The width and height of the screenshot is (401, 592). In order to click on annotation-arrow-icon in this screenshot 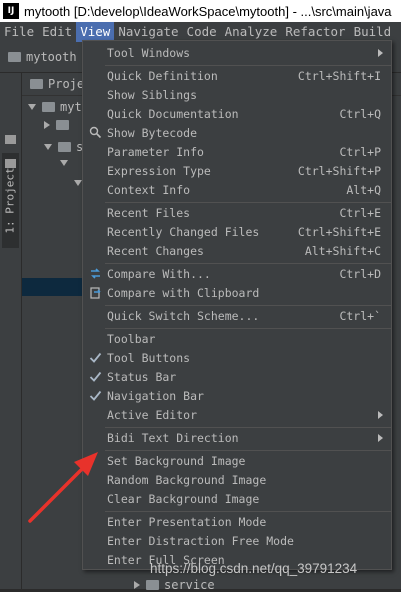, I will do `click(63, 487)`.